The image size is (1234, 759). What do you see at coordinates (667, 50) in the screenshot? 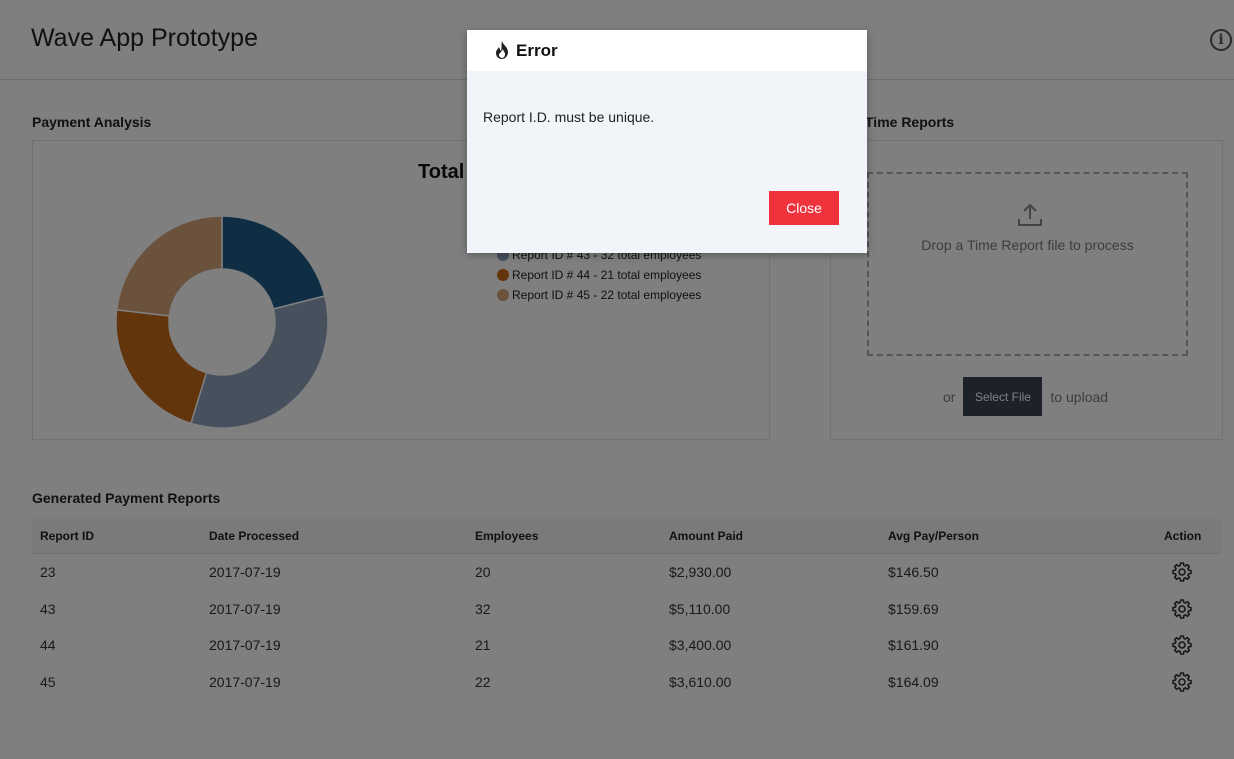
I see `dialog-header: Error` at bounding box center [667, 50].